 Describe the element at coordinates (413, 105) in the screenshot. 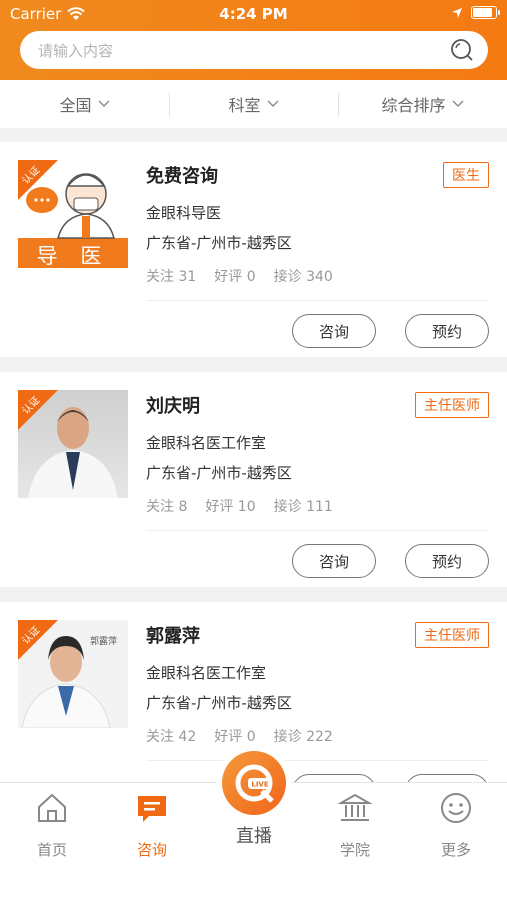

I see `filter-sort-label: 综合排序` at that location.